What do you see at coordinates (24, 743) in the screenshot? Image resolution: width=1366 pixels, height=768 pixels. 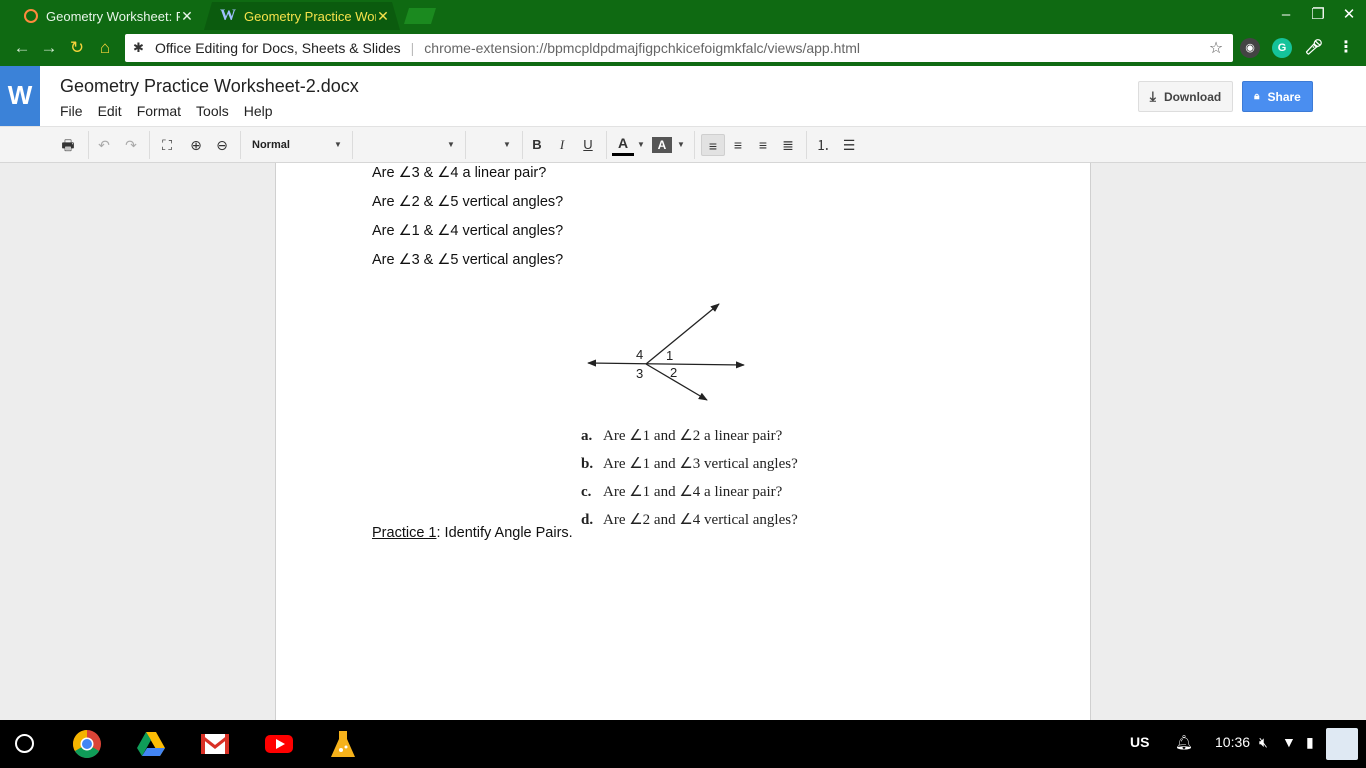 I see `launcher-icon` at bounding box center [24, 743].